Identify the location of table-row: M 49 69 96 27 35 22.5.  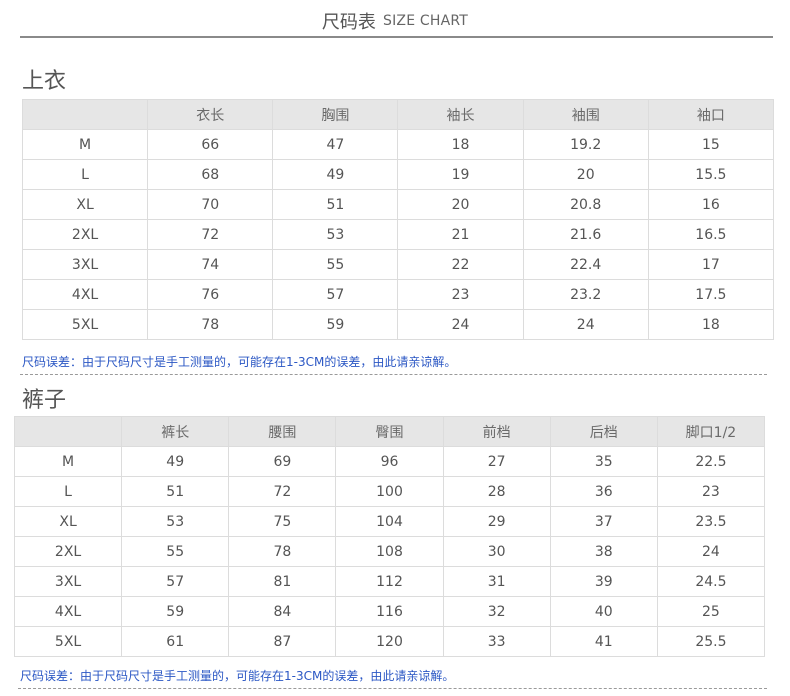
(389, 461).